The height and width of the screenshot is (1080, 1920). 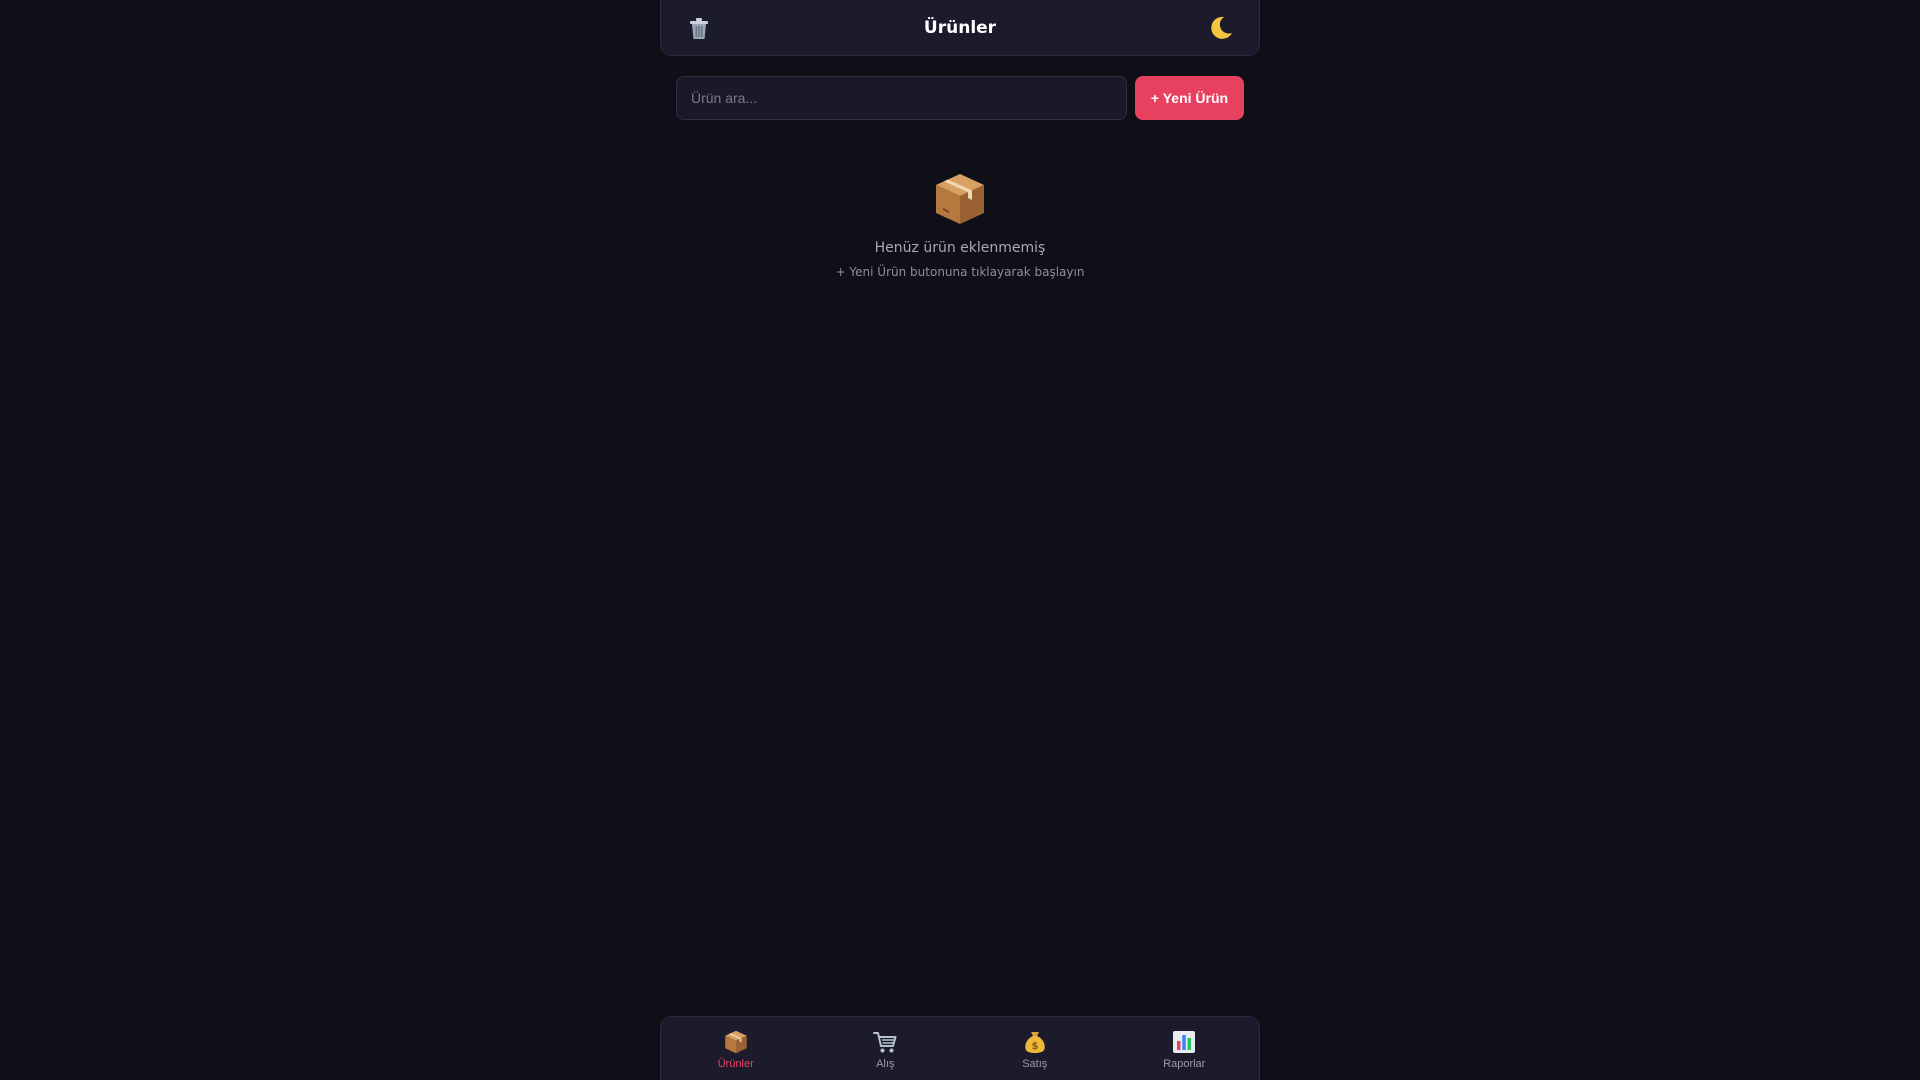 I want to click on nav-label-reports: Raporlar, so click(x=1184, y=1064).